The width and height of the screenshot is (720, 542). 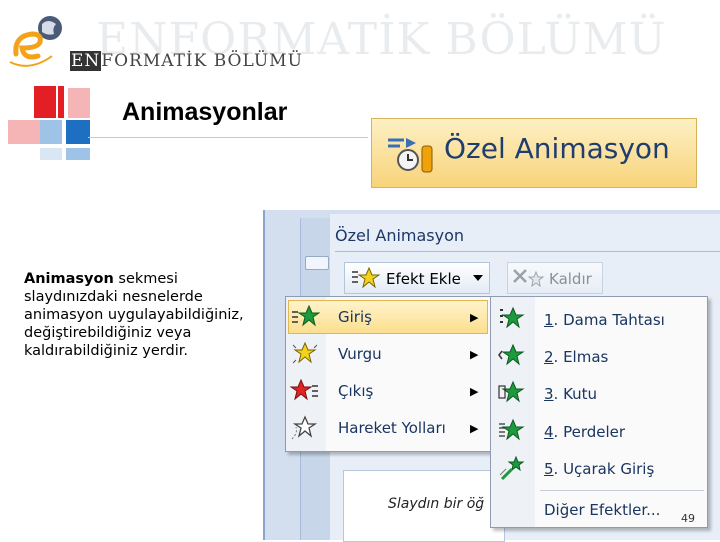 What do you see at coordinates (317, 263) in the screenshot?
I see `scrollbar-thumb` at bounding box center [317, 263].